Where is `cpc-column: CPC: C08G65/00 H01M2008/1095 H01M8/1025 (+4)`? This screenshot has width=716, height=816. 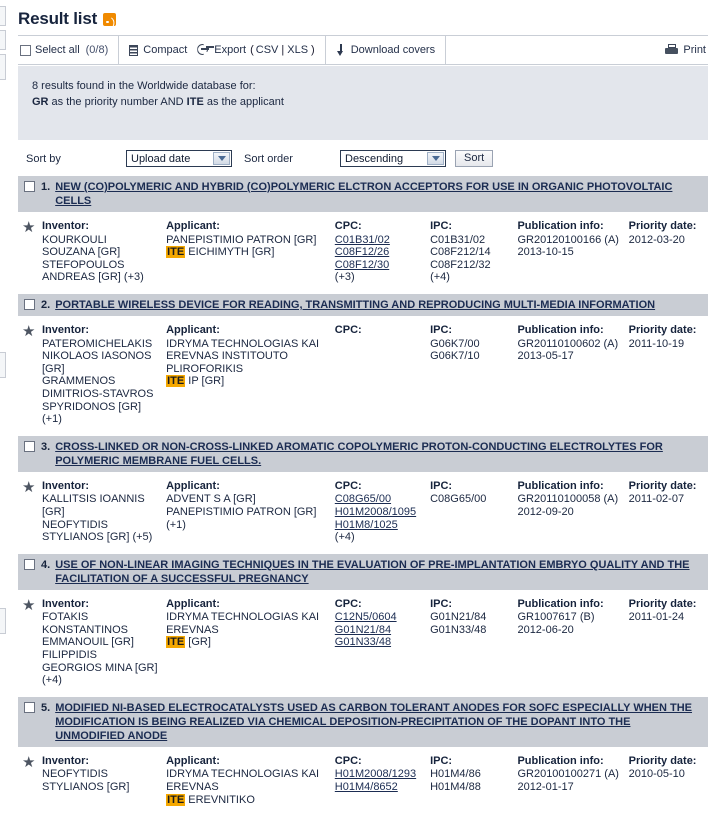 cpc-column: CPC: C08G65/00 H01M2008/1095 H01M8/1025 (+4) is located at coordinates (382, 512).